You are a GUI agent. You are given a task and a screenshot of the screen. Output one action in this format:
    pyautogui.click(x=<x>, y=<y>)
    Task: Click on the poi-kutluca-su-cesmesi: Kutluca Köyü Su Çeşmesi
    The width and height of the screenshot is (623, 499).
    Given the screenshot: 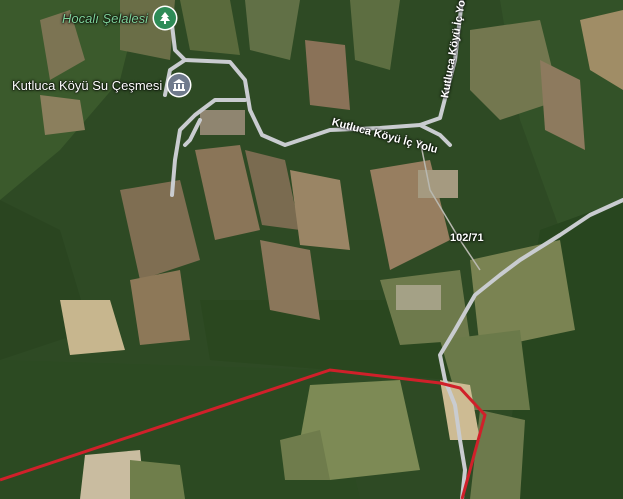 What is the action you would take?
    pyautogui.click(x=101, y=85)
    